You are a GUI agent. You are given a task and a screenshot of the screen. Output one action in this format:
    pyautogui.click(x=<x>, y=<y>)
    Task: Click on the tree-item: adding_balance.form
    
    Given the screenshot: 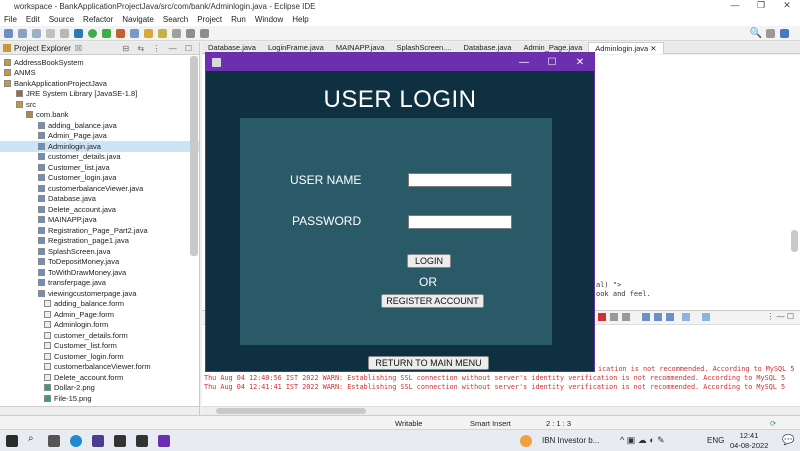 What is the action you would take?
    pyautogui.click(x=99, y=304)
    